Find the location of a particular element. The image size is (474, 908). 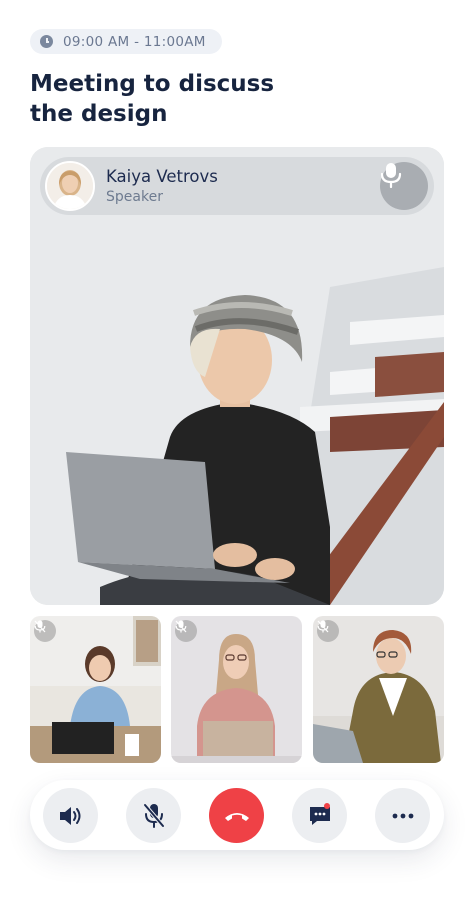

microphone-icon is located at coordinates (391, 175).